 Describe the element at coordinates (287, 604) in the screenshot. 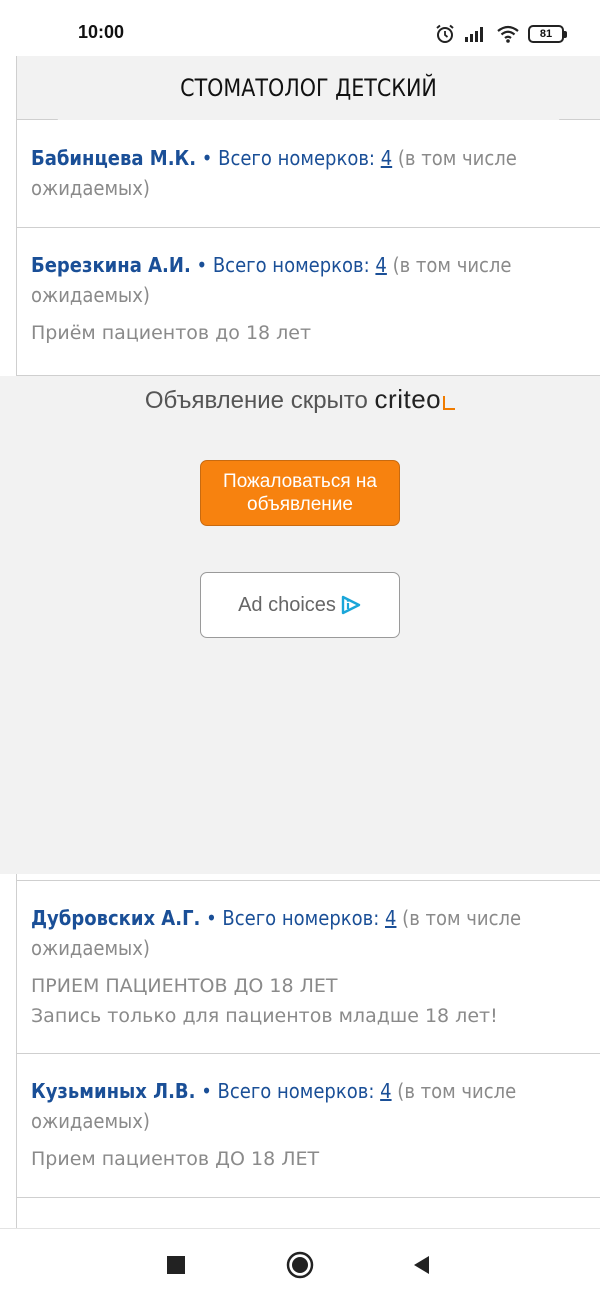

I see `adchoices-label: Ad choices` at that location.